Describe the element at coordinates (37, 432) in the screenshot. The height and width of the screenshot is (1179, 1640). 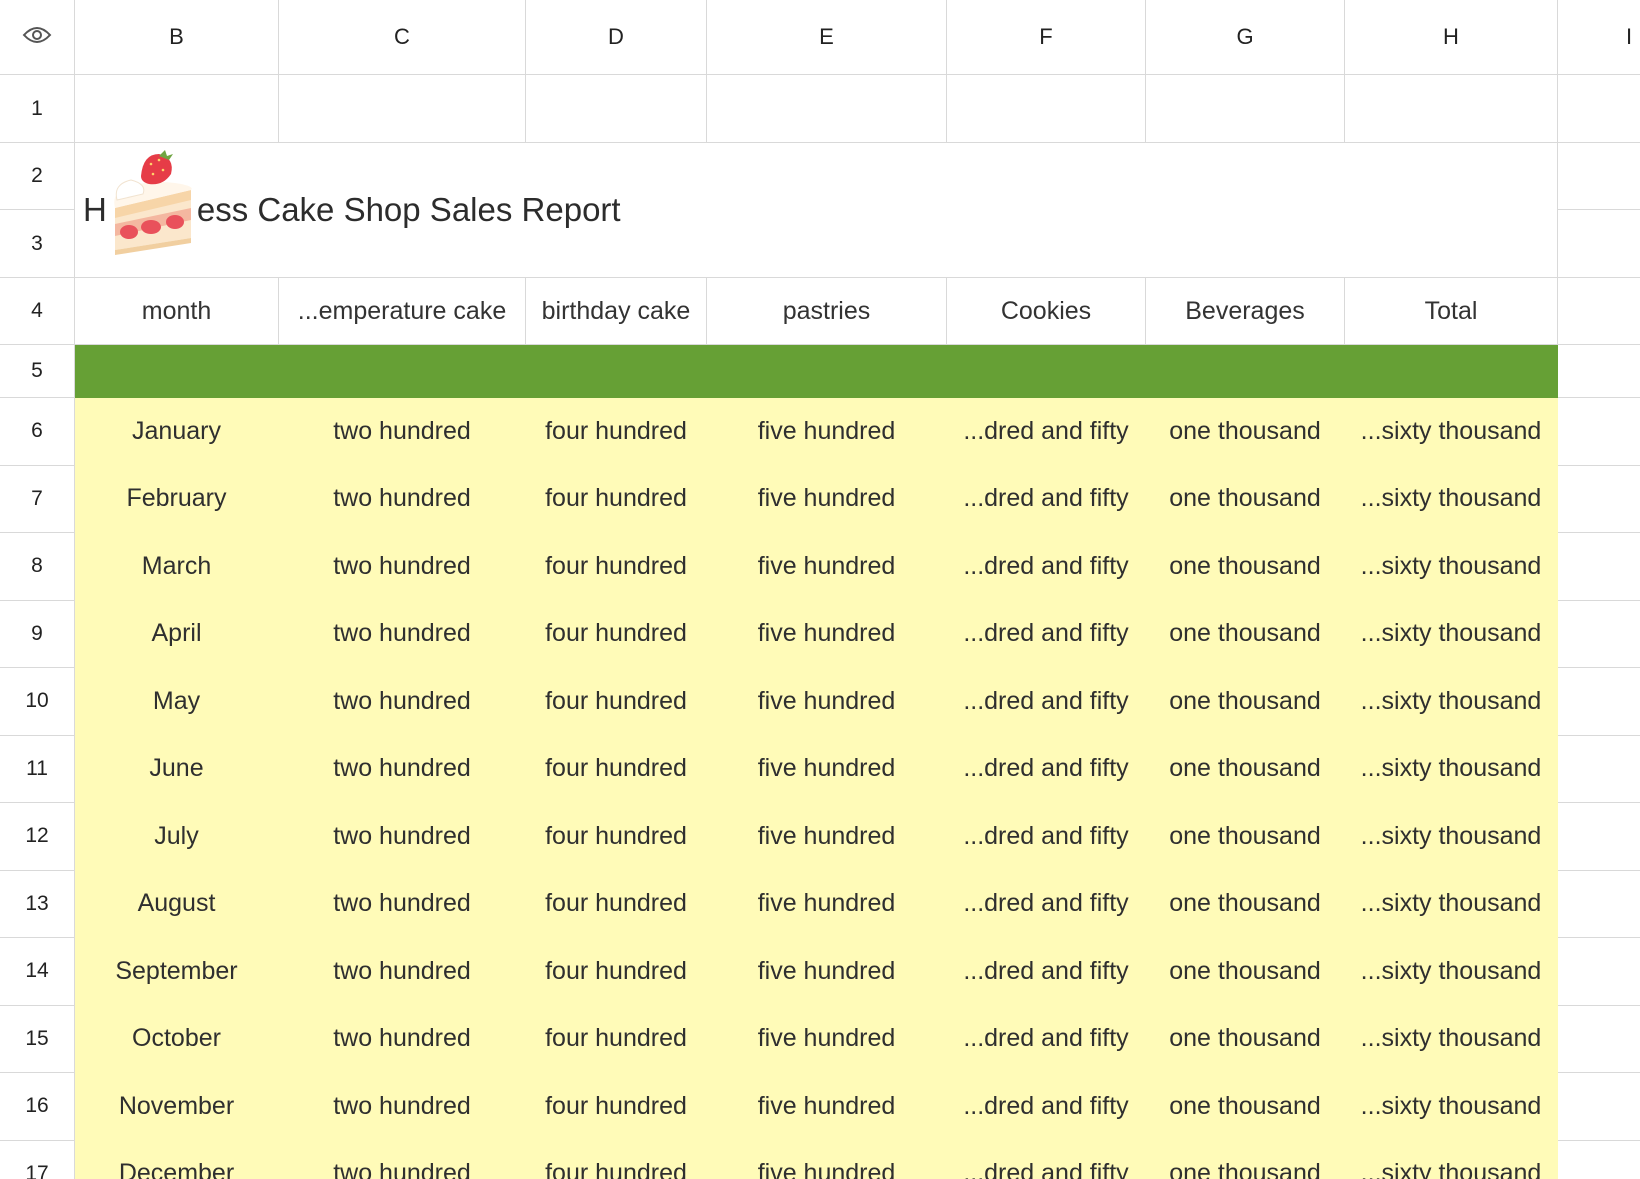
I see `row-header: 6` at that location.